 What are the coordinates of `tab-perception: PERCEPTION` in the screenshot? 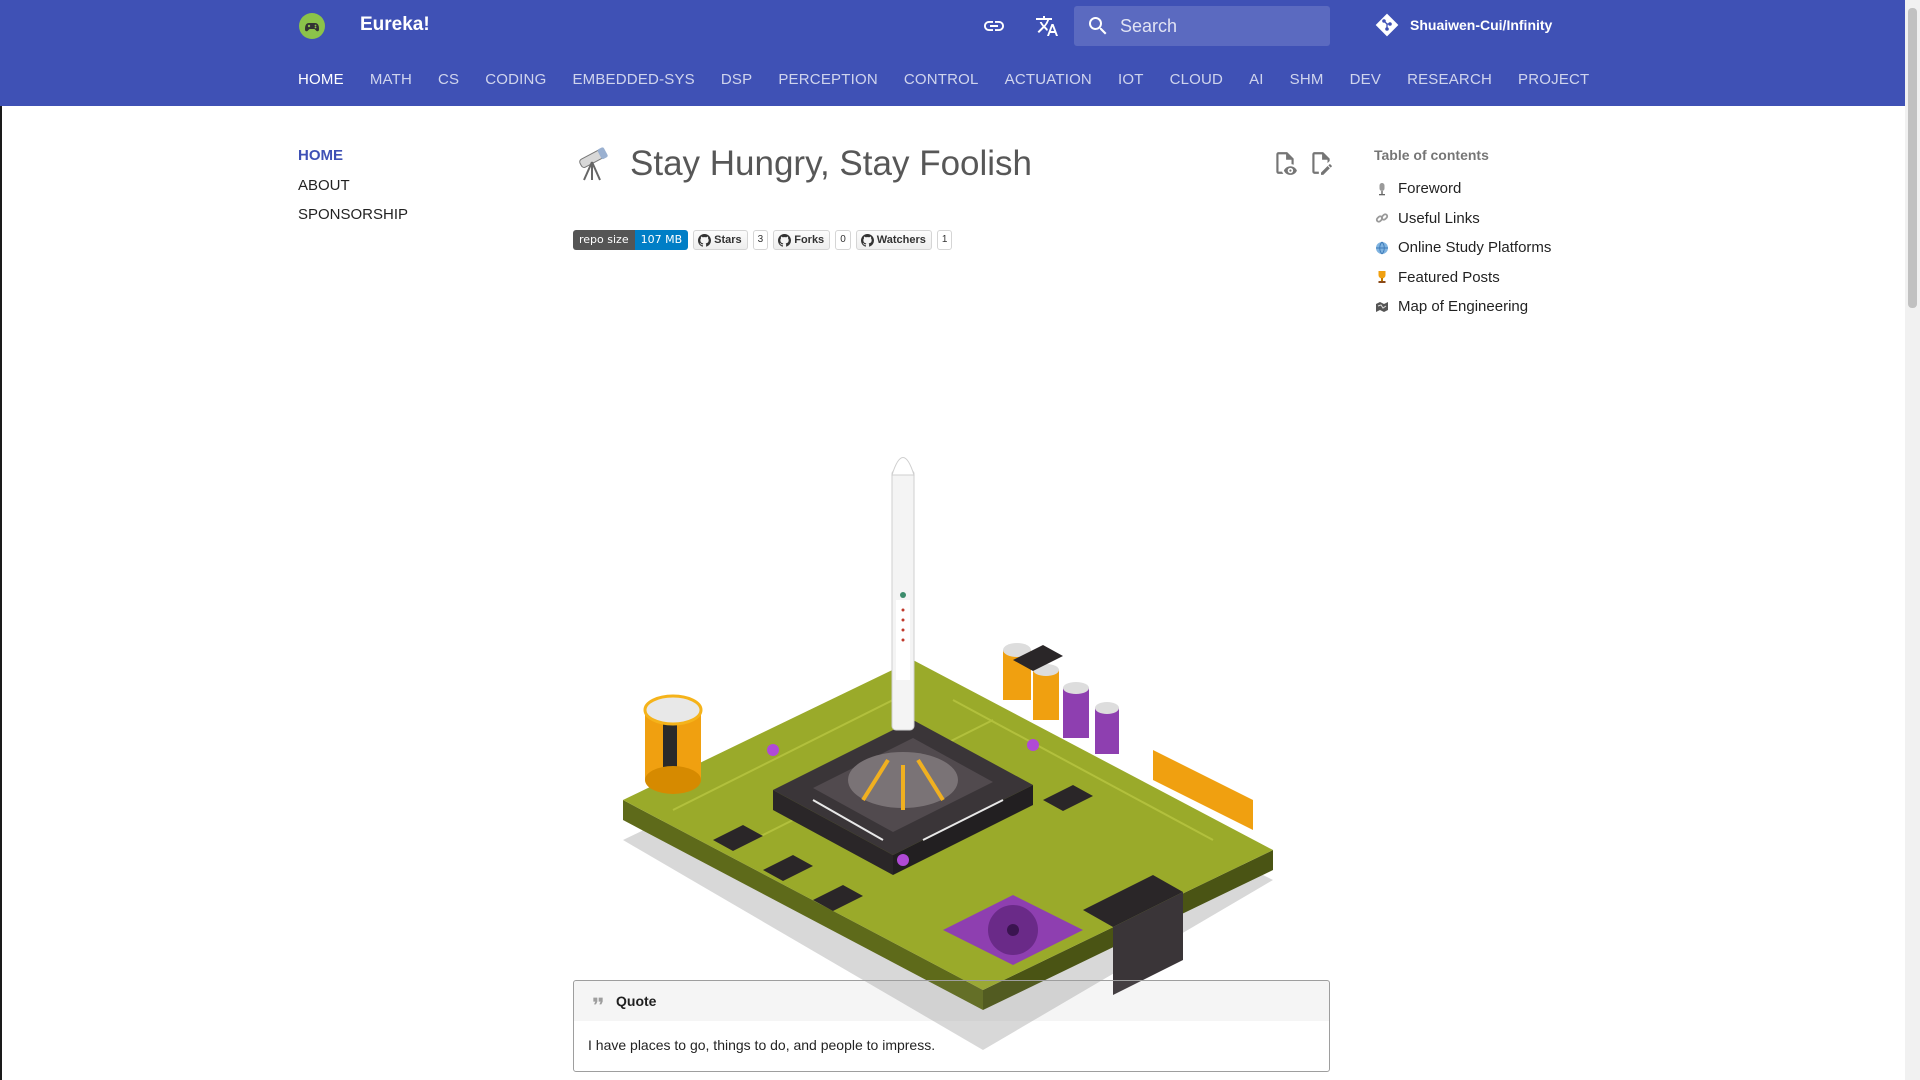 It's located at (828, 79).